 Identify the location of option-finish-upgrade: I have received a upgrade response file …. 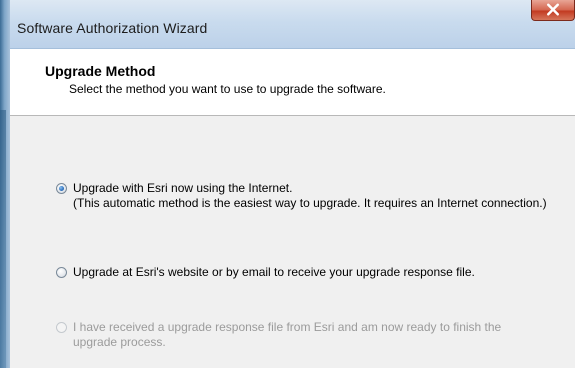
(278, 335).